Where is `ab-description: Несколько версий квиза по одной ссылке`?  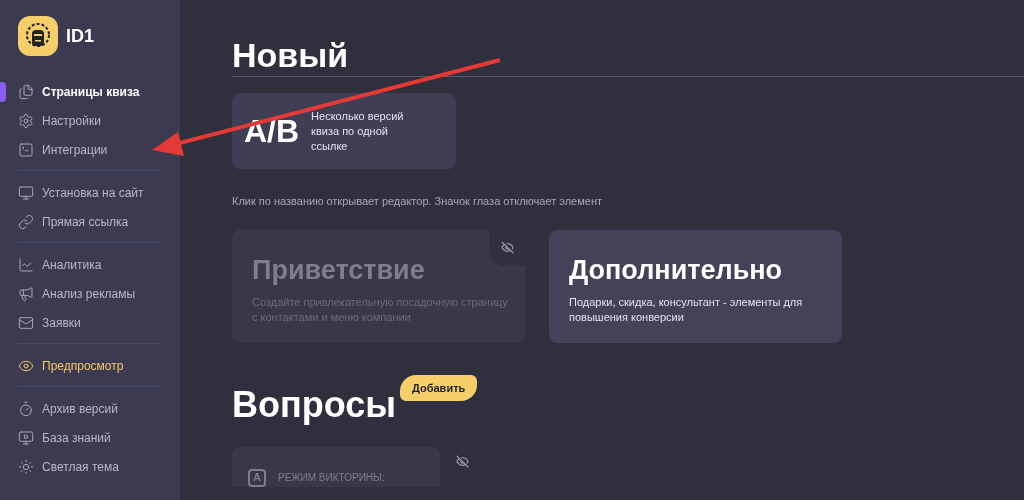 ab-description: Несколько версий квиза по одной ссылке is located at coordinates (358, 131).